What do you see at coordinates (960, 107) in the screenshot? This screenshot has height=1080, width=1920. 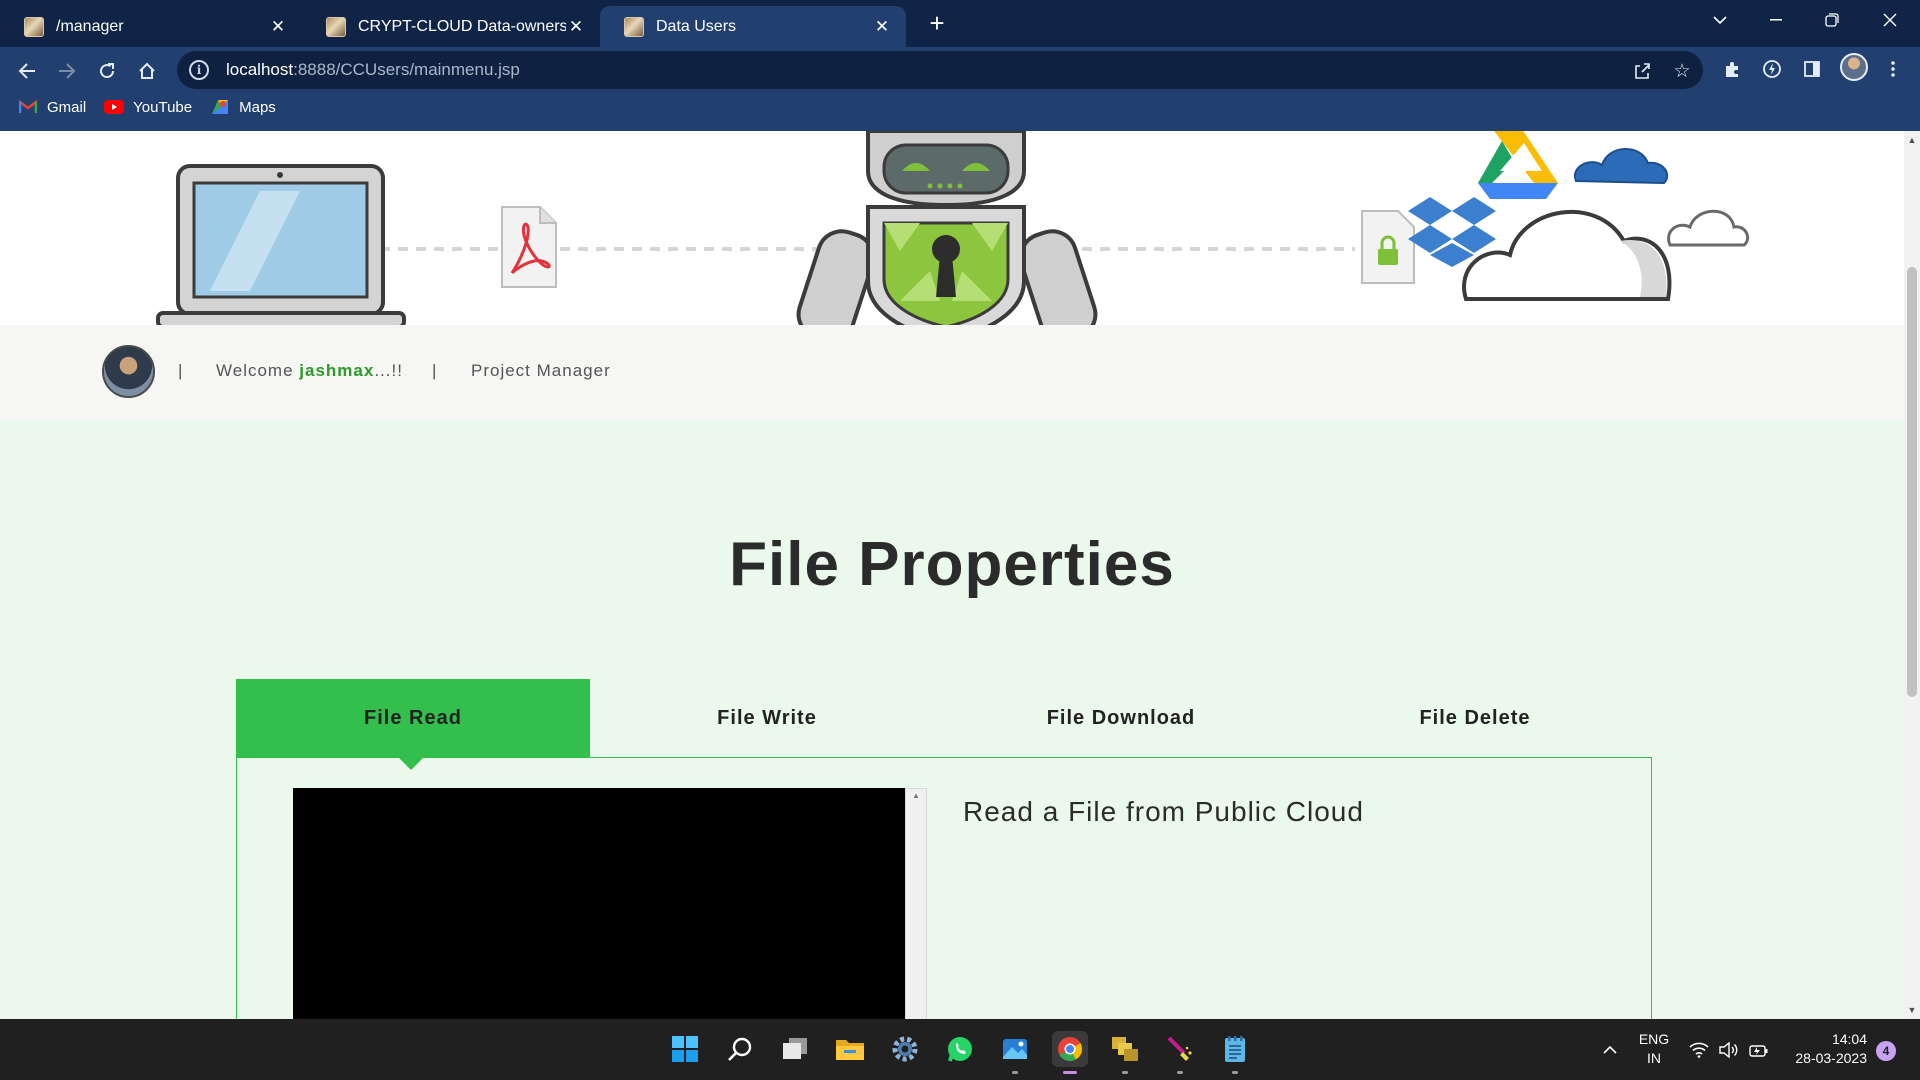 I see `bookmarks-bar: Gmail YouTube Maps` at bounding box center [960, 107].